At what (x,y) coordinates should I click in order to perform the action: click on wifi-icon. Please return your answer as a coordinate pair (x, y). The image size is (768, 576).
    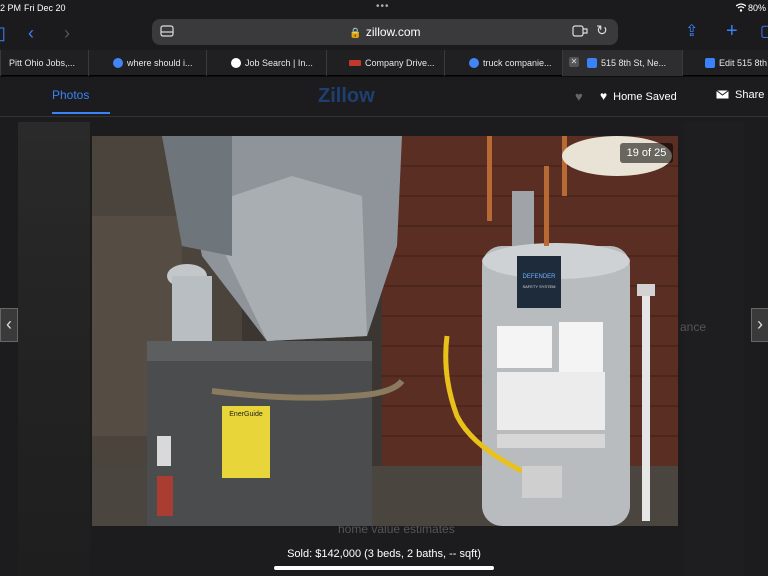
    Looking at the image, I should click on (741, 7).